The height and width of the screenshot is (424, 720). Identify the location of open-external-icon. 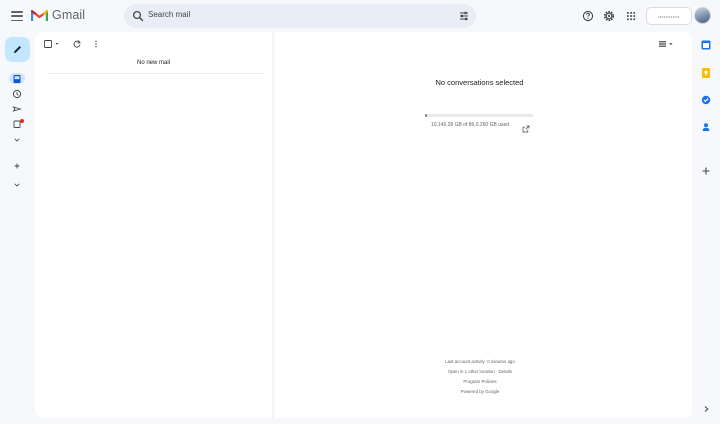
(526, 129).